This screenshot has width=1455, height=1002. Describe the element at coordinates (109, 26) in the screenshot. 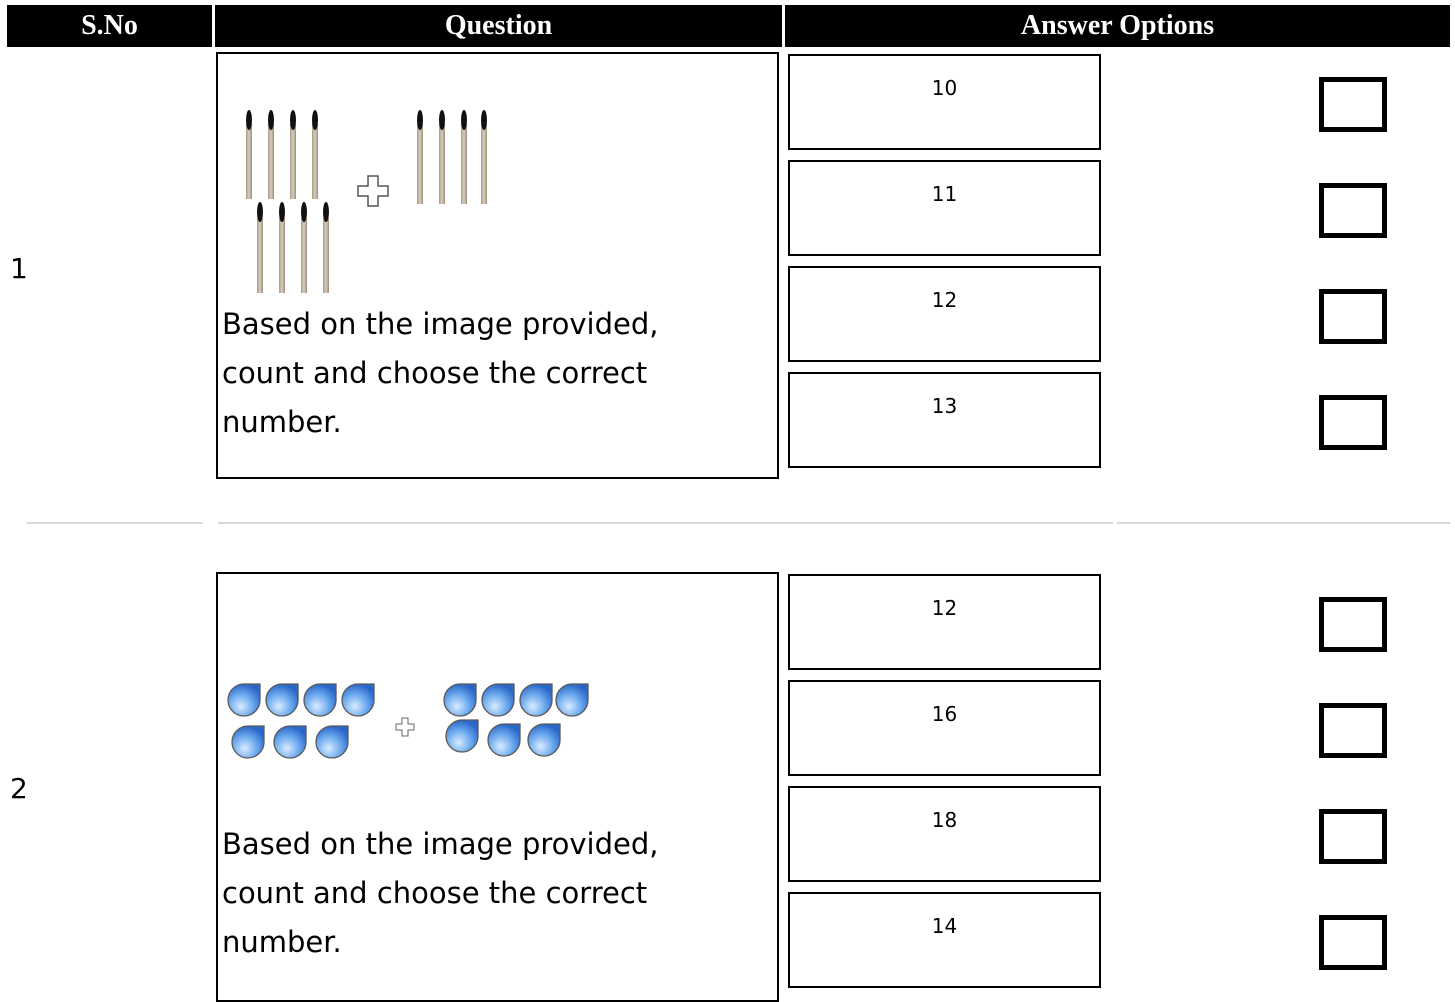

I see `header-sno: S.No` at that location.